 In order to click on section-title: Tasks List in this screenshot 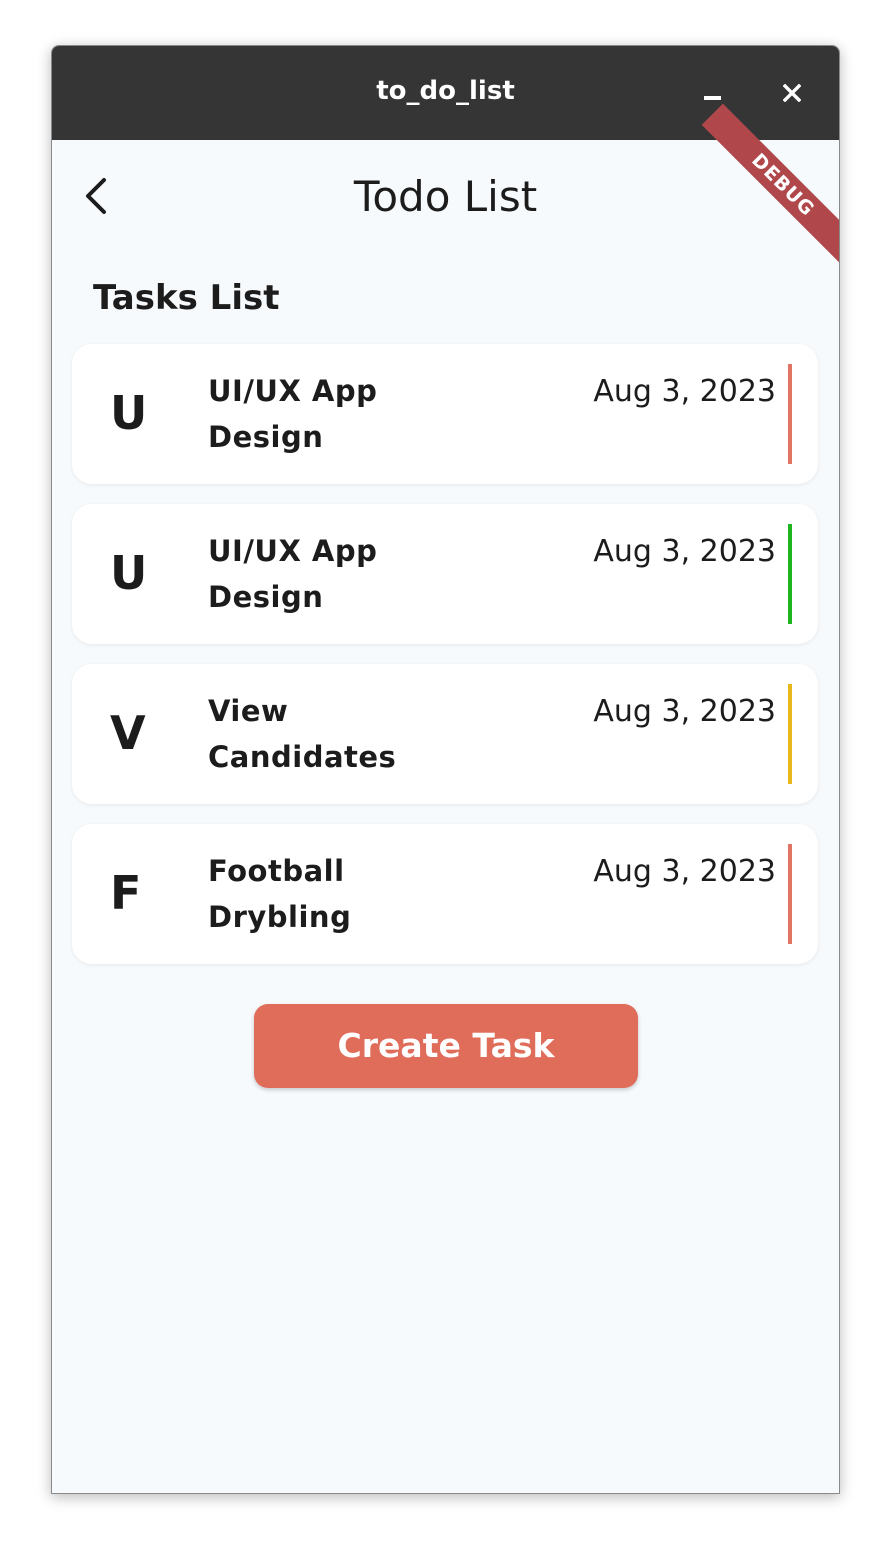, I will do `click(186, 298)`.